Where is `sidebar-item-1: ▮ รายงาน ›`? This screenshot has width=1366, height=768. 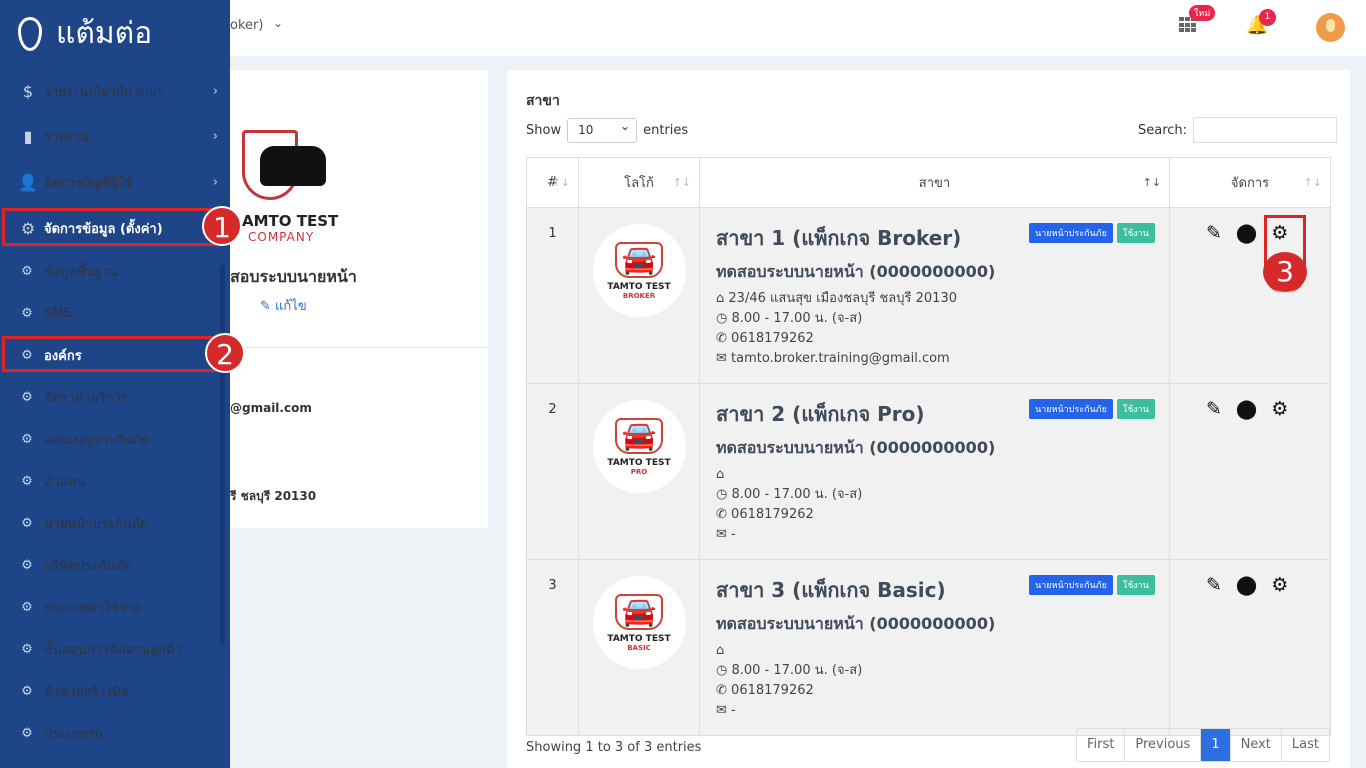
sidebar-item-1: ▮ รายงาน › is located at coordinates (115, 136).